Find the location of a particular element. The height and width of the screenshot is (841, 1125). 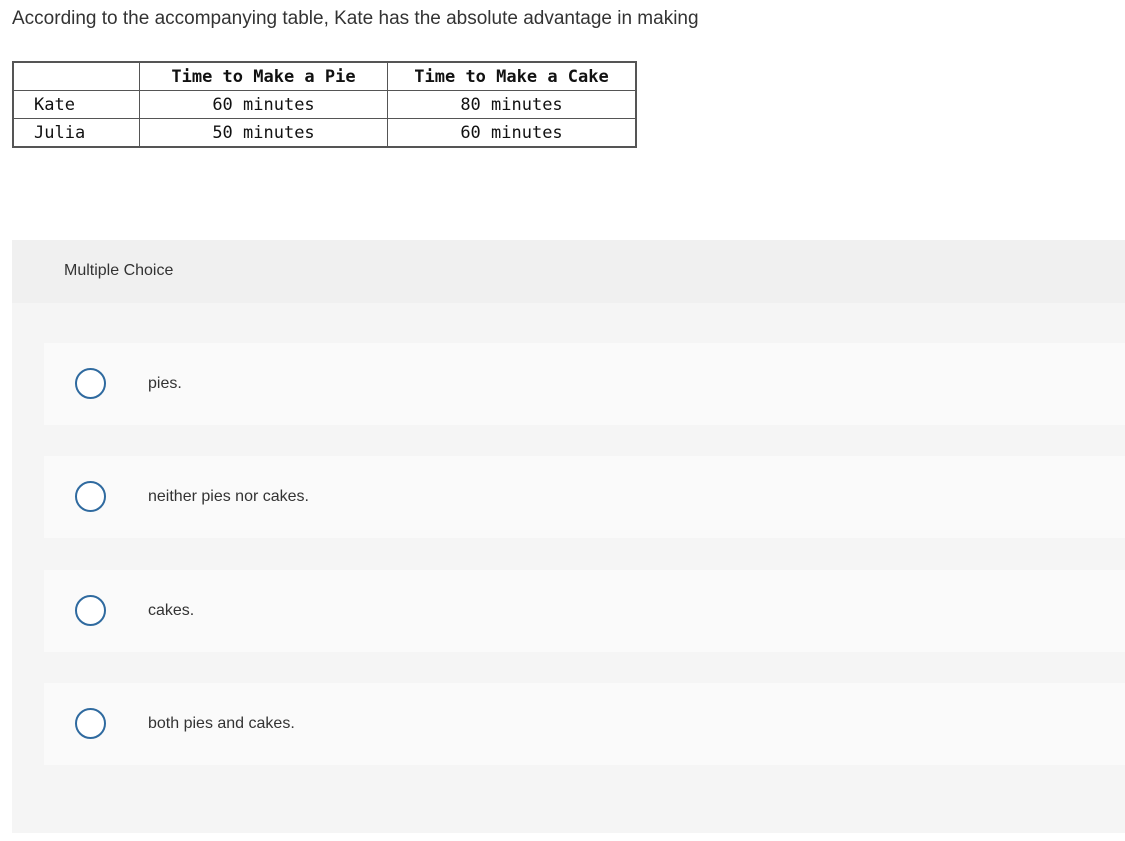

answer-option-both: both pies and cakes. is located at coordinates (584, 724).